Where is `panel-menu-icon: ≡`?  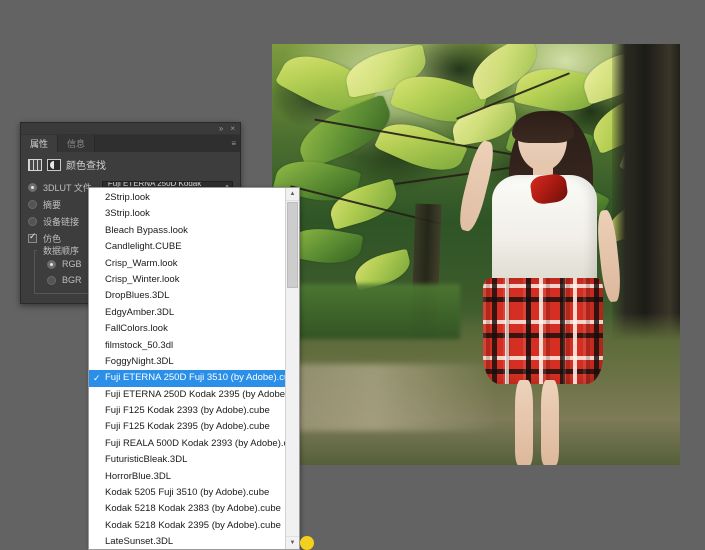
panel-menu-icon: ≡ is located at coordinates (233, 143).